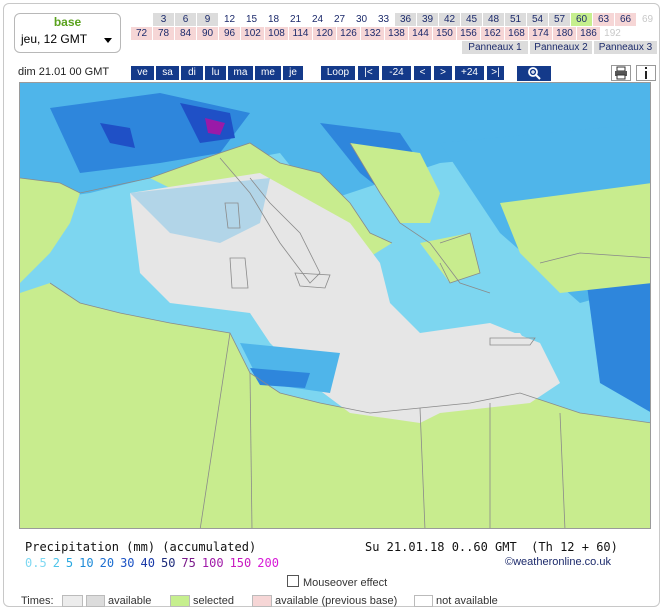  What do you see at coordinates (396, 73) in the screenshot?
I see `back-24-button: -24` at bounding box center [396, 73].